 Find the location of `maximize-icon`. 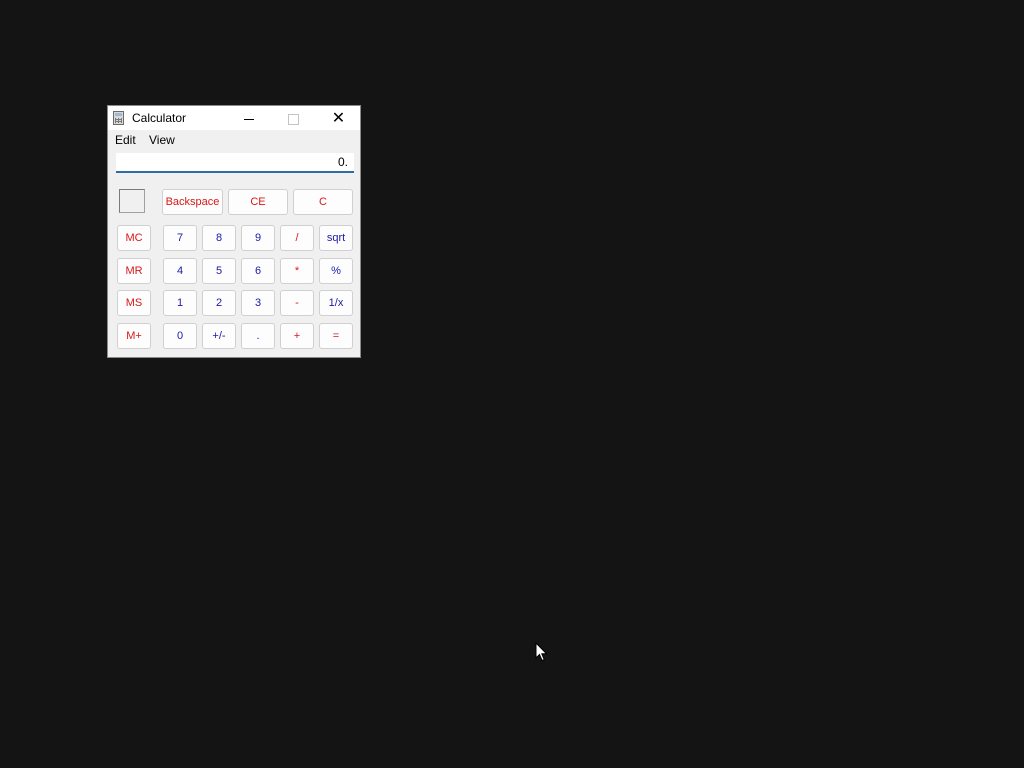

maximize-icon is located at coordinates (293, 119).